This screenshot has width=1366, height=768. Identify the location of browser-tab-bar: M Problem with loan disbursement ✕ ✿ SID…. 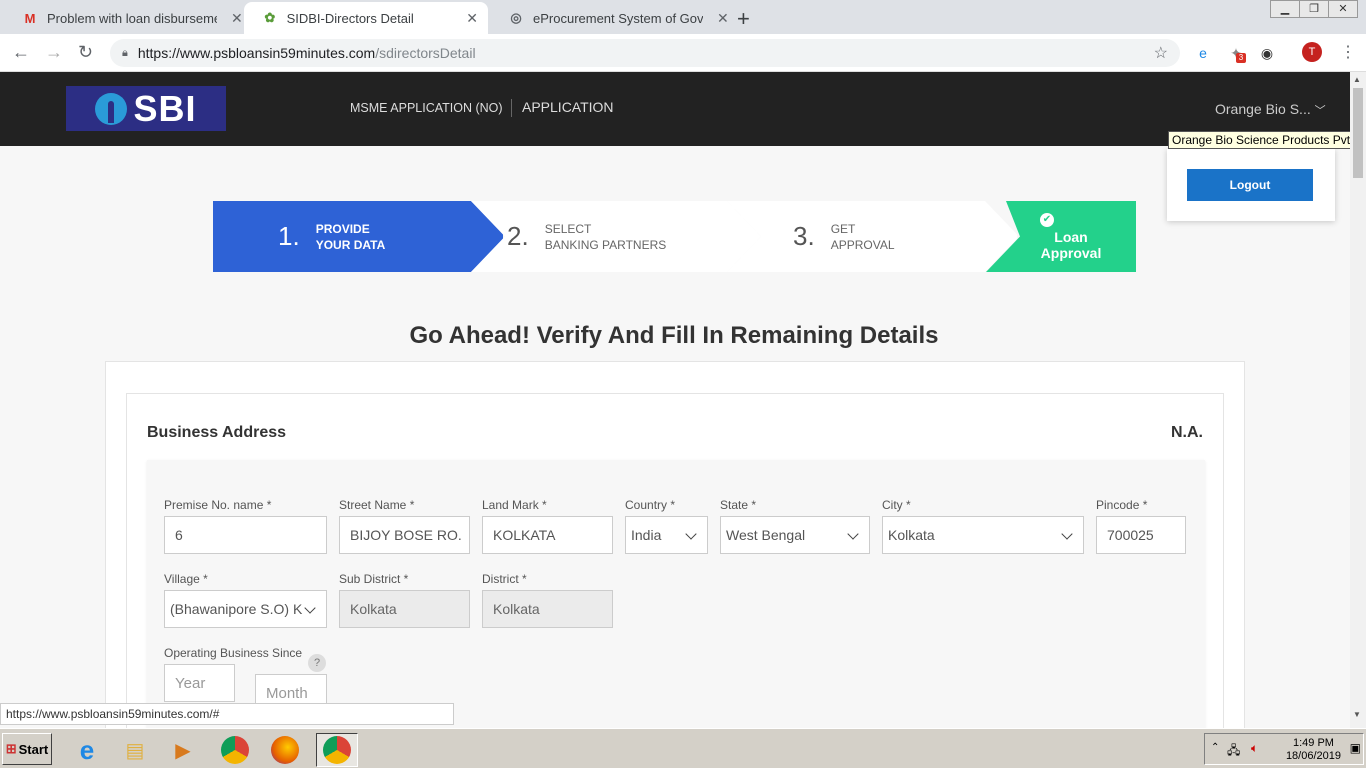
(683, 17).